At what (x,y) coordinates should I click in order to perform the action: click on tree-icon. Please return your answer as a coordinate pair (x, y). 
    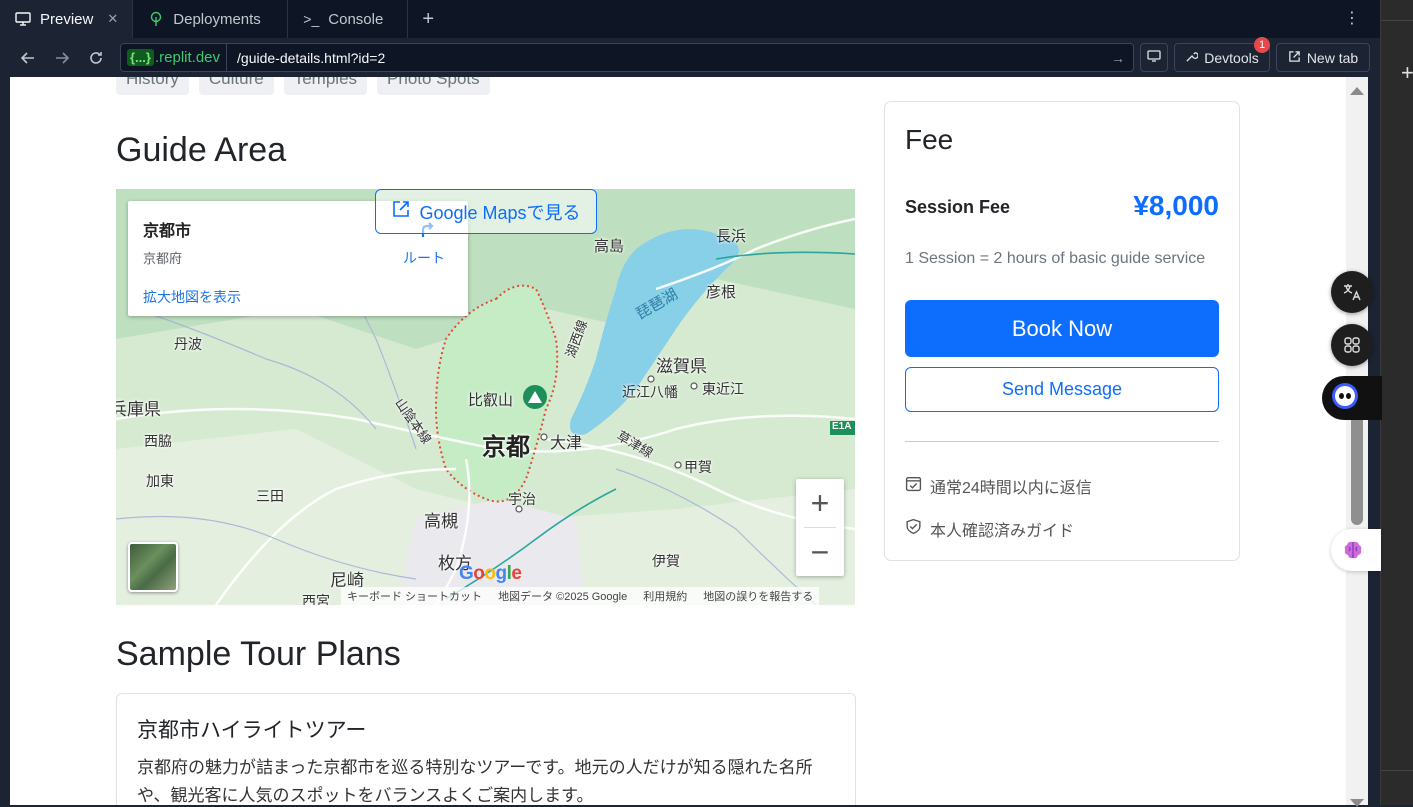
    Looking at the image, I should click on (156, 19).